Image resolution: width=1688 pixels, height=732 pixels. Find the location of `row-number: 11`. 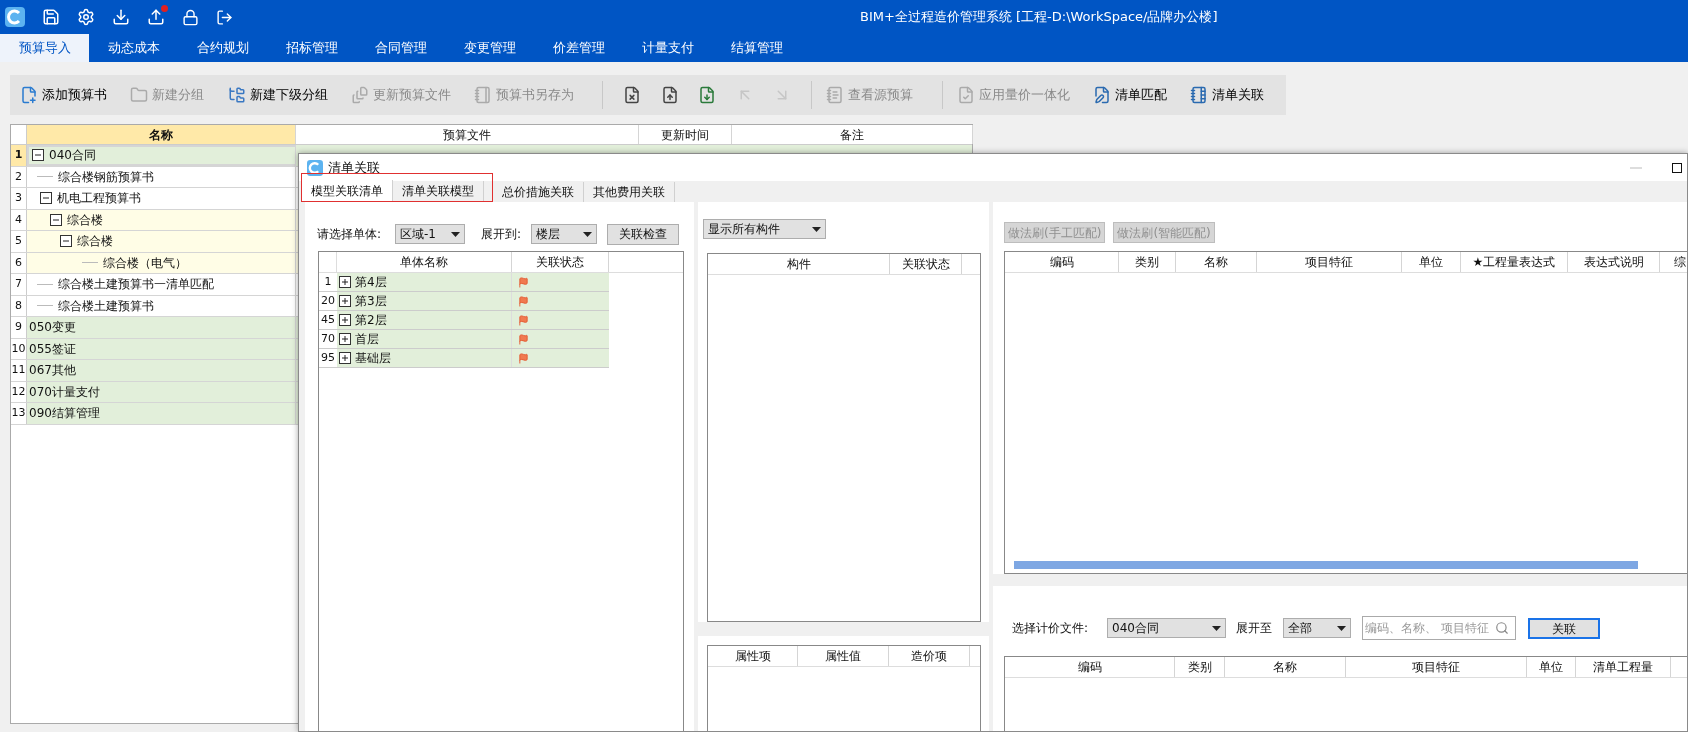

row-number: 11 is located at coordinates (19, 370).